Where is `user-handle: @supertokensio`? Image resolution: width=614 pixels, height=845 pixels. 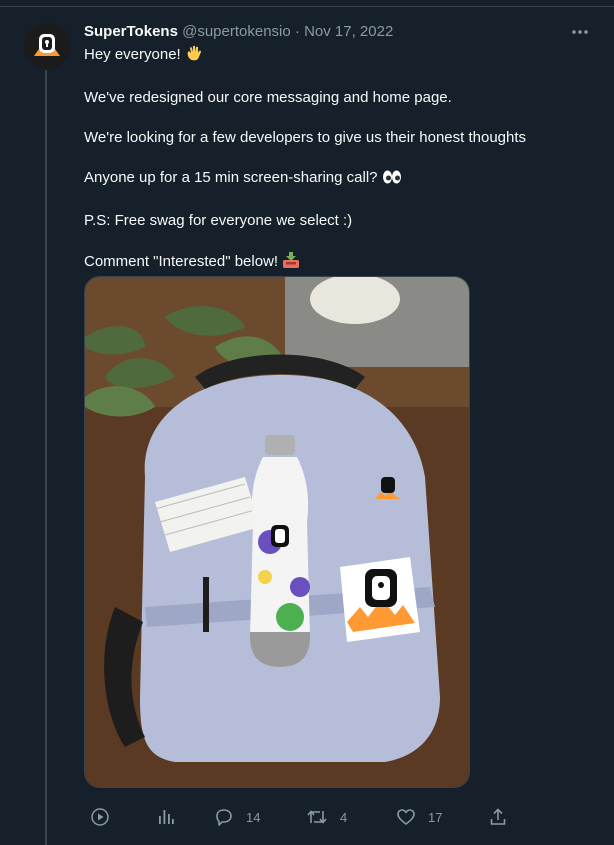 user-handle: @supertokensio is located at coordinates (236, 31).